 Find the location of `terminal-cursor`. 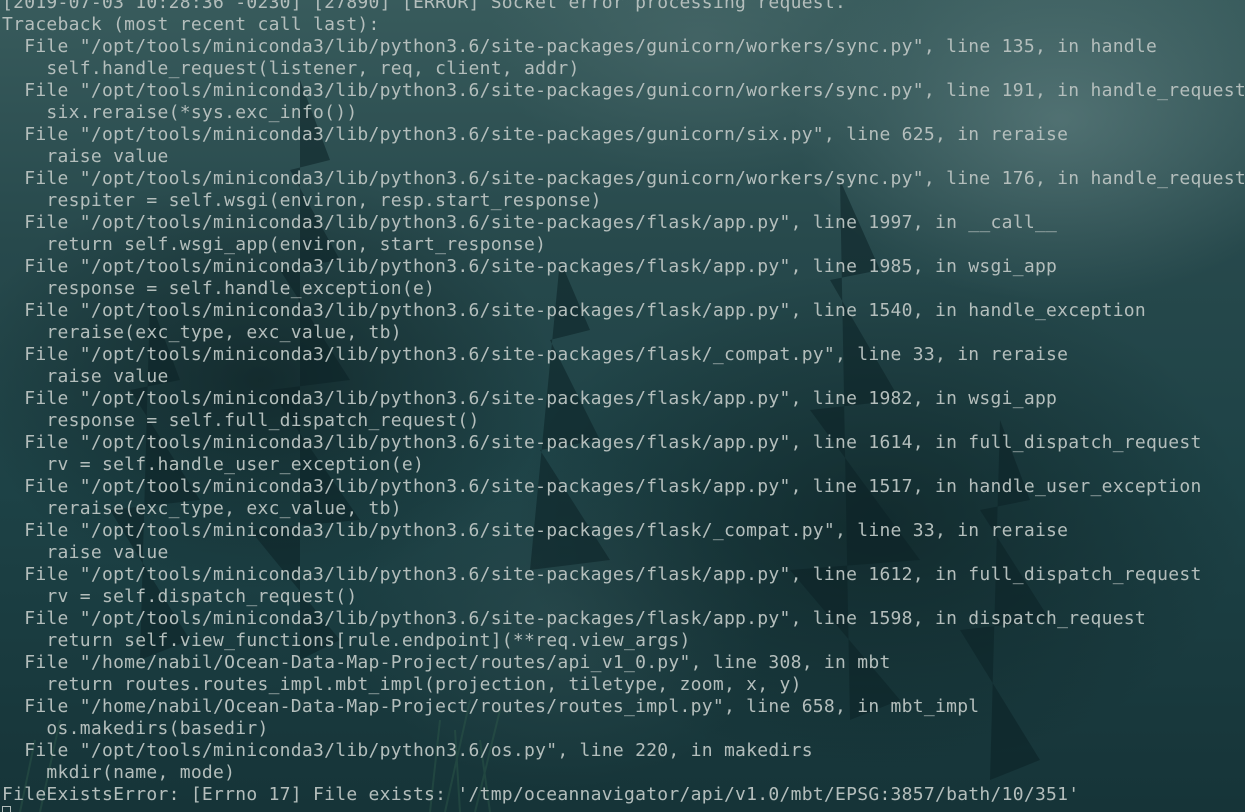

terminal-cursor is located at coordinates (6, 809).